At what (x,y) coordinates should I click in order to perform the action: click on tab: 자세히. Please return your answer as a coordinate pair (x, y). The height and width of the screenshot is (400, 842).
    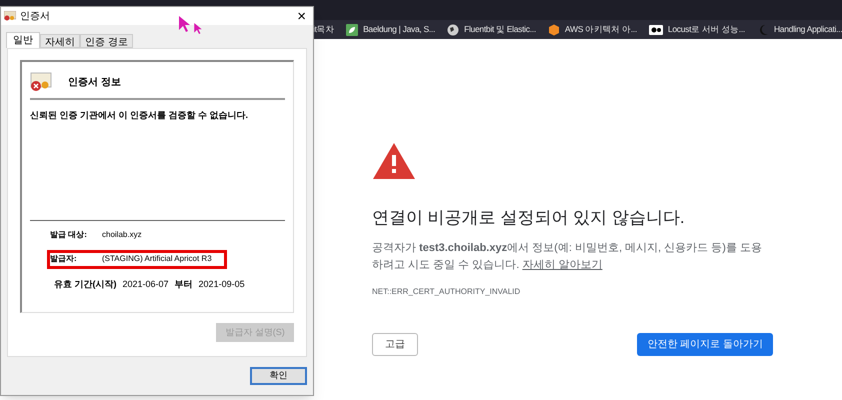
    Looking at the image, I should click on (60, 41).